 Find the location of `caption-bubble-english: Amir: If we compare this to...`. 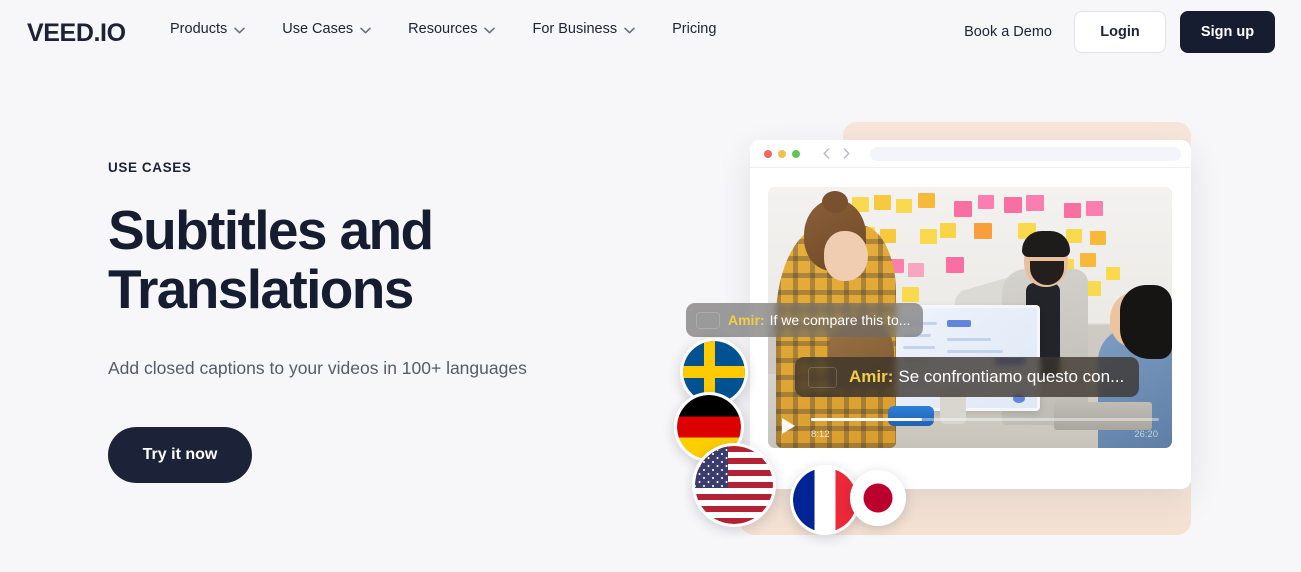

caption-bubble-english: Amir: If we compare this to... is located at coordinates (805, 320).